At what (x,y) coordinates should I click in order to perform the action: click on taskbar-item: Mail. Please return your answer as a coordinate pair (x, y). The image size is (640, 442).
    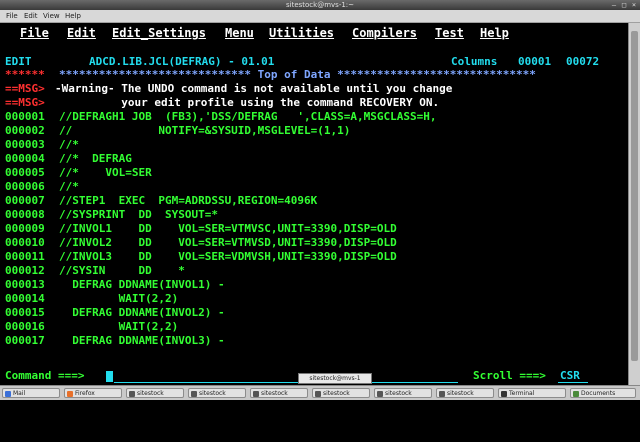
    Looking at the image, I should click on (31, 393).